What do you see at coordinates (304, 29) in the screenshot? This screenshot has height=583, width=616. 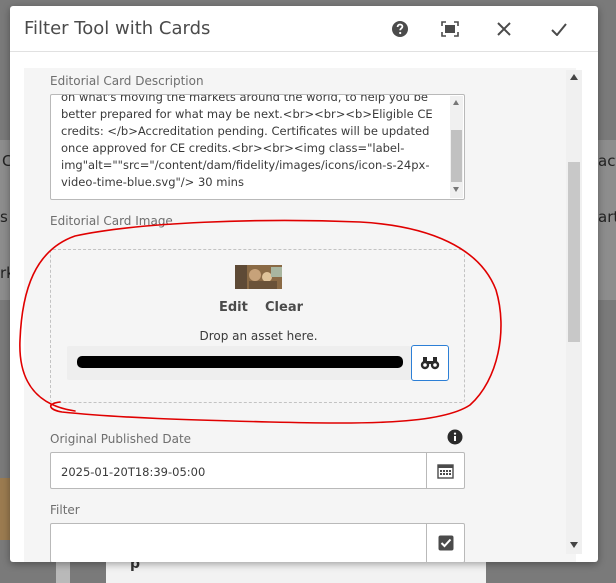 I see `dialog-header: Filter Tool with Cards` at bounding box center [304, 29].